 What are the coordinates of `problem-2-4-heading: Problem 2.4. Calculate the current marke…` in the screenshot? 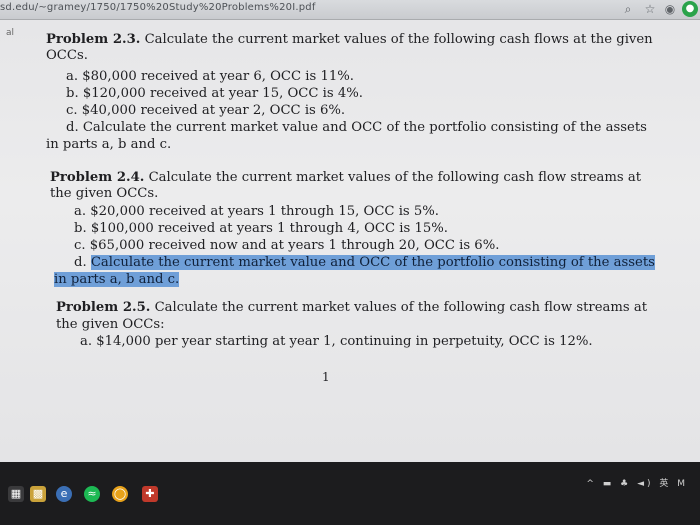 It's located at (345, 178).